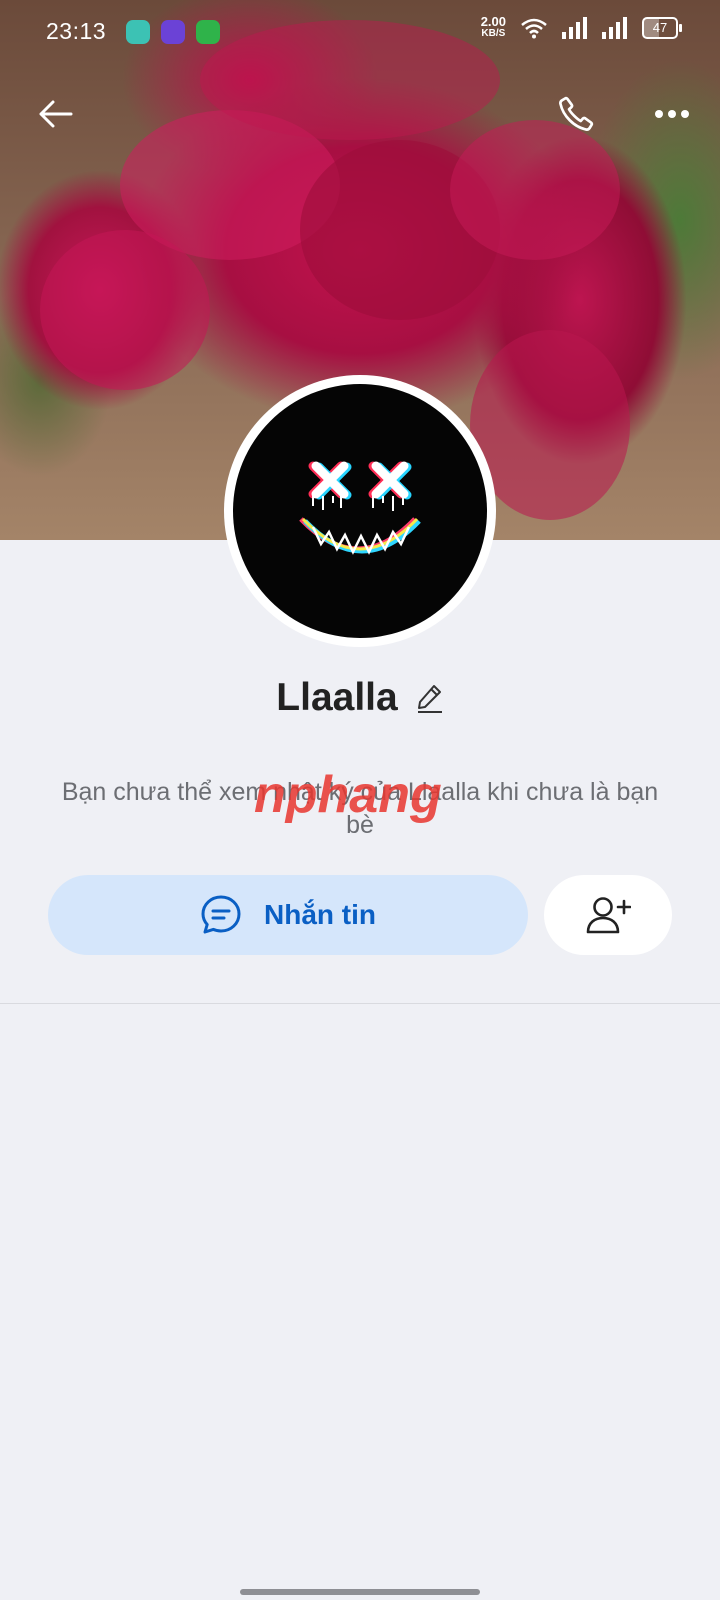 The image size is (720, 1600). What do you see at coordinates (173, 32) in the screenshot?
I see `loop-app-icon` at bounding box center [173, 32].